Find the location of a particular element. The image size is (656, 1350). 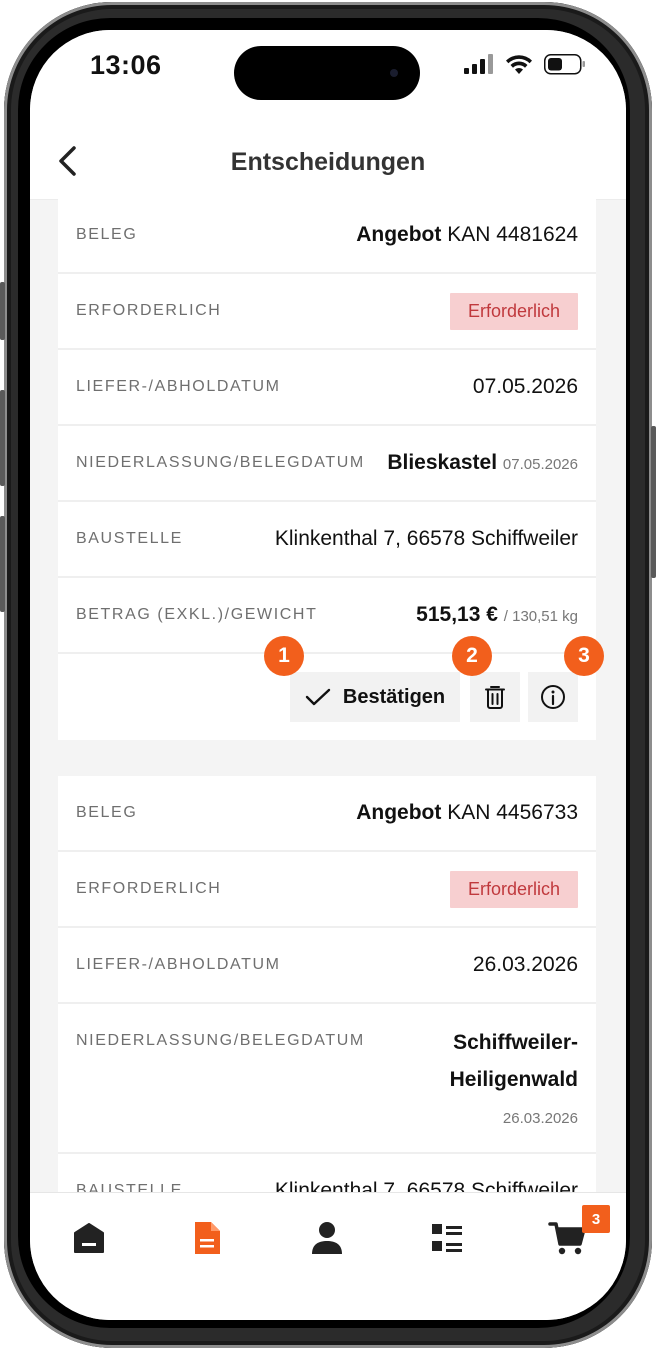

site-address: Klinkenthal 7, 66578 Schiffweiler is located at coordinates (426, 538).